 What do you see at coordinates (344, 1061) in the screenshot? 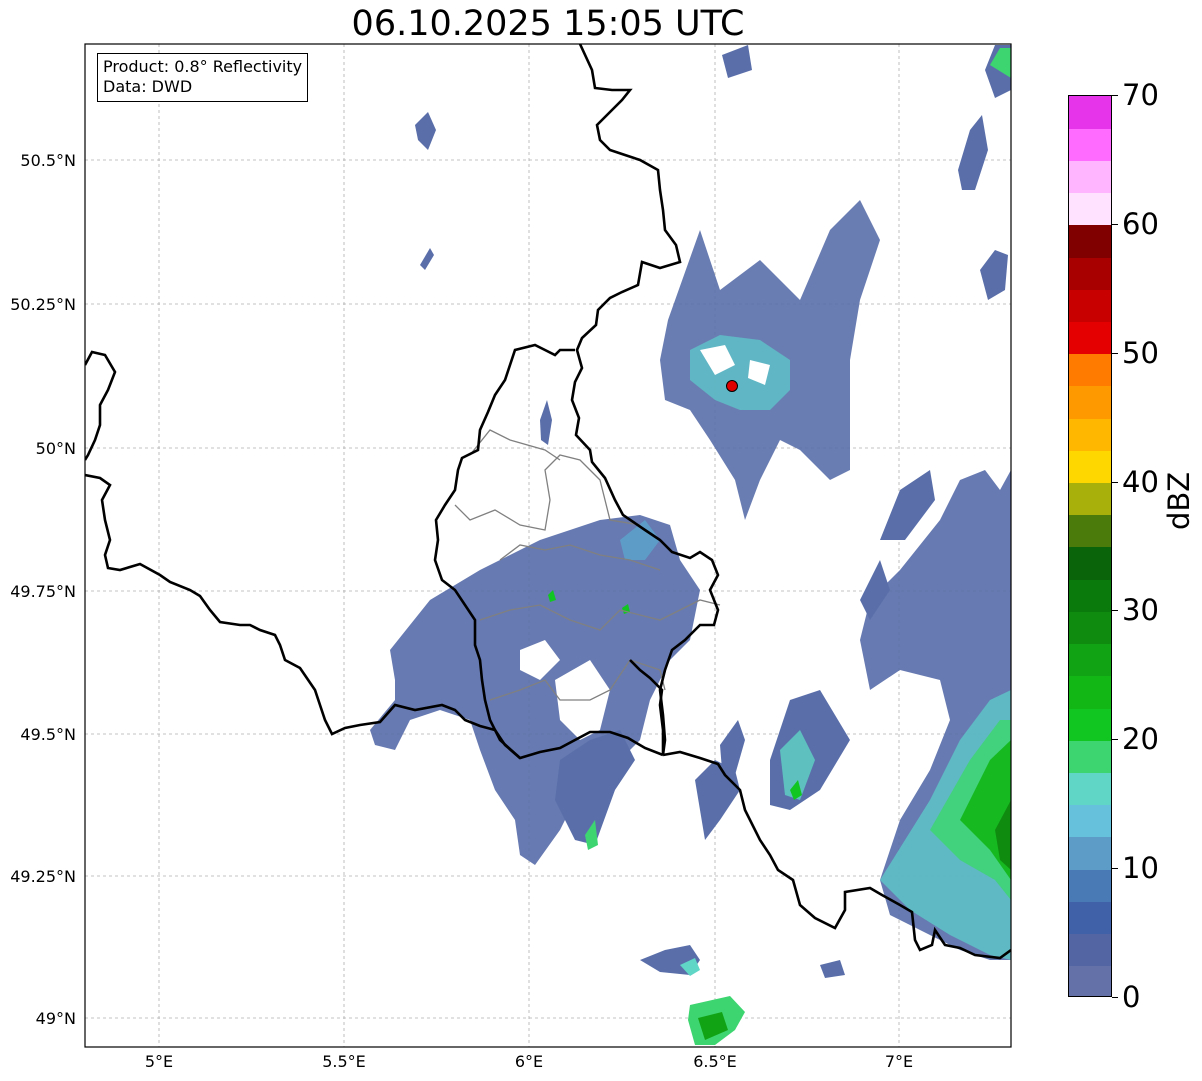
I see `lon-label: 5.5°E` at bounding box center [344, 1061].